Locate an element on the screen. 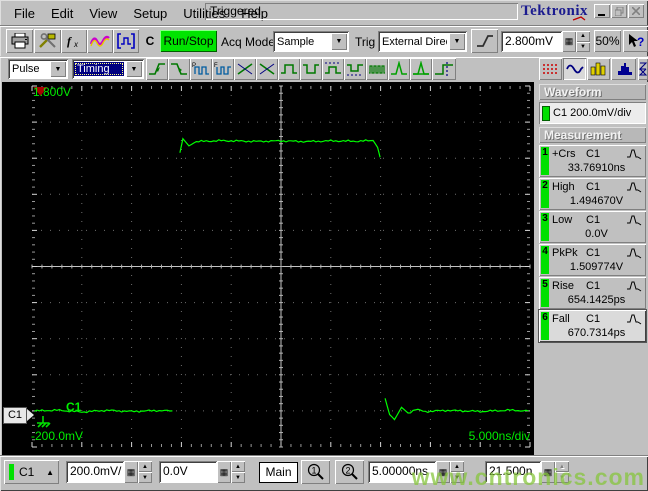  trigger-setup-hold-button is located at coordinates (444, 69).